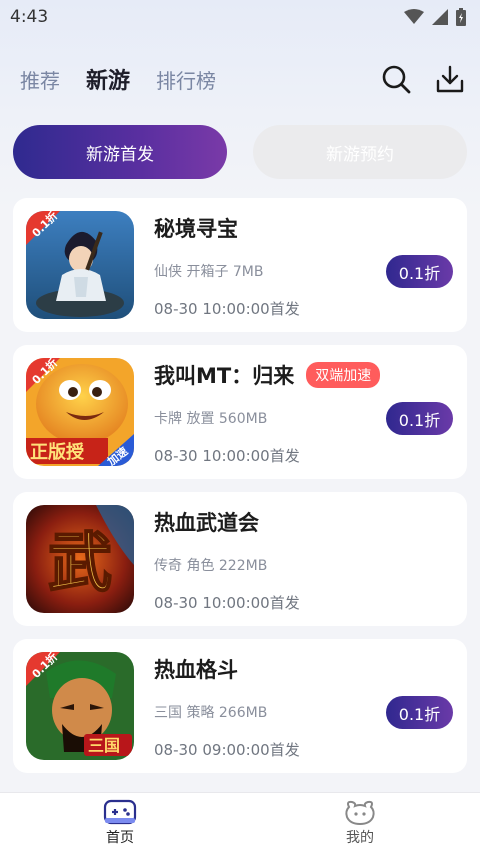 The width and height of the screenshot is (480, 853). I want to click on bottom-nav-home-label: 首页, so click(120, 838).